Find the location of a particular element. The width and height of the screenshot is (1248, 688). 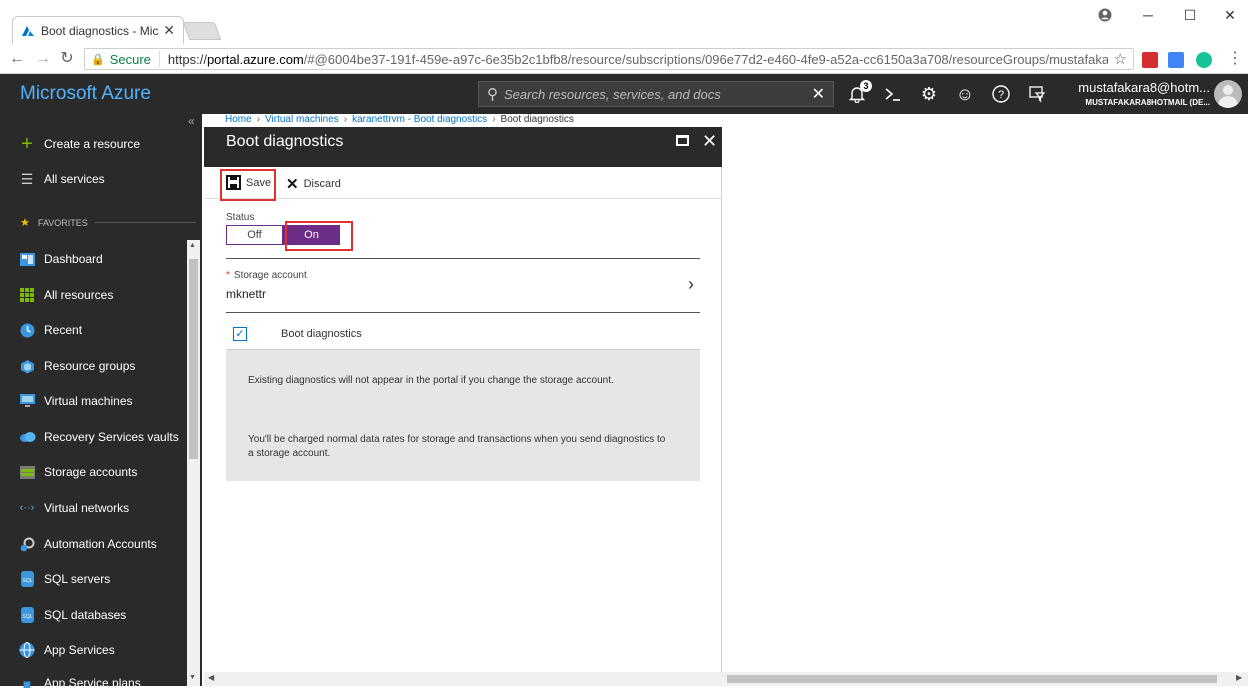

scroll-up-arrow-icon: ▲ is located at coordinates (192, 245).